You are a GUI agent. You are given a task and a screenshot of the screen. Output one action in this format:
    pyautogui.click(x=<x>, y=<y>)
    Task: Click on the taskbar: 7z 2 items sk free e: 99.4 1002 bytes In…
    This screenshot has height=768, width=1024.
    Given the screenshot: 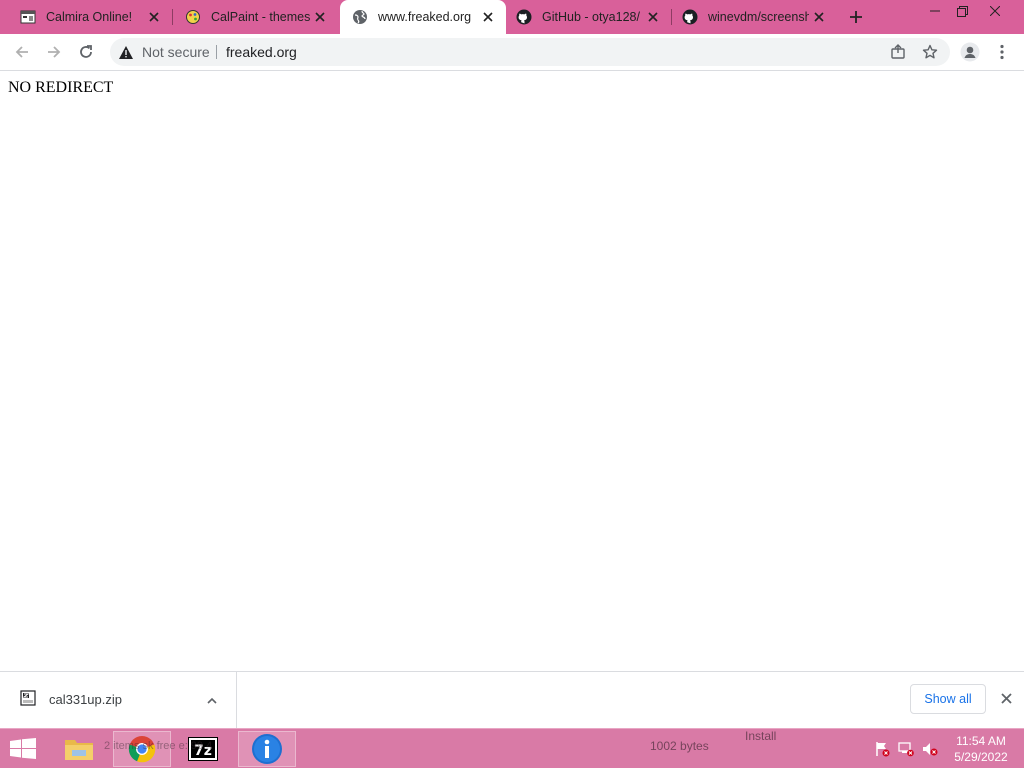 What is the action you would take?
    pyautogui.click(x=512, y=748)
    